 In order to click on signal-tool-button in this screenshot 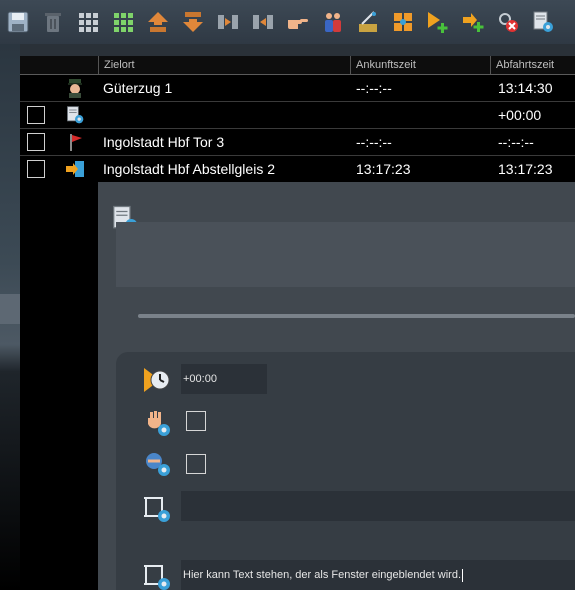, I will do `click(368, 22)`.